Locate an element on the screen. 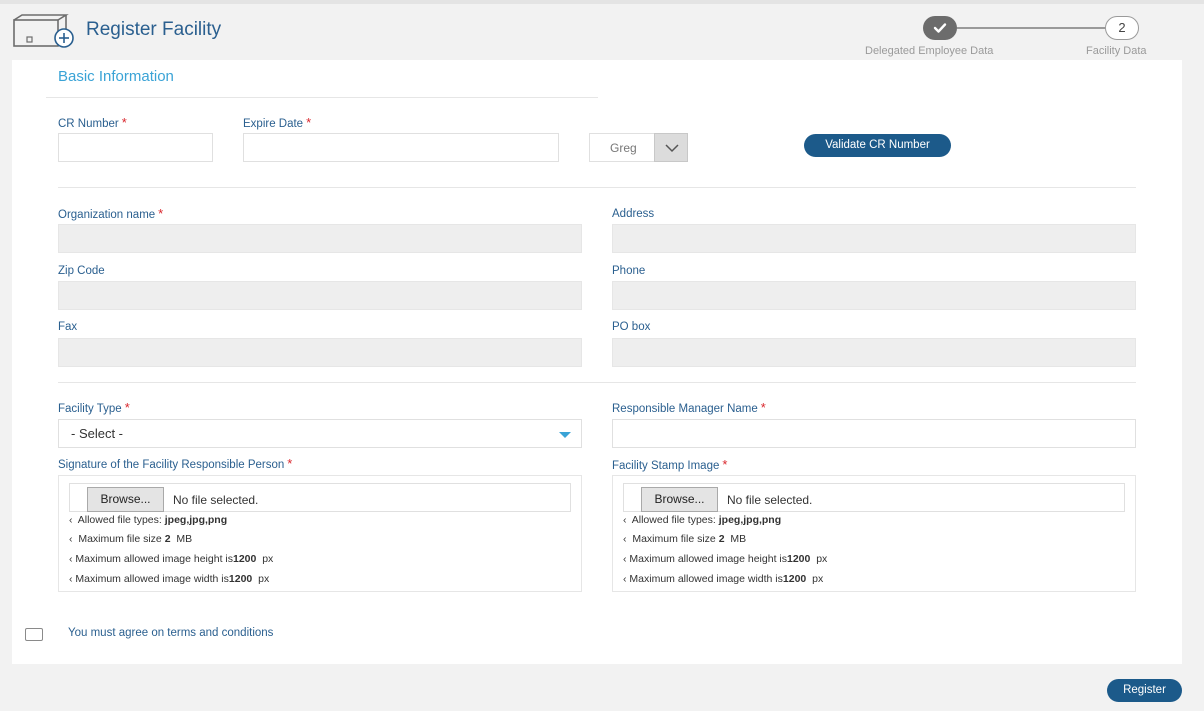  terms-label: You must agree on terms and conditions is located at coordinates (171, 633).